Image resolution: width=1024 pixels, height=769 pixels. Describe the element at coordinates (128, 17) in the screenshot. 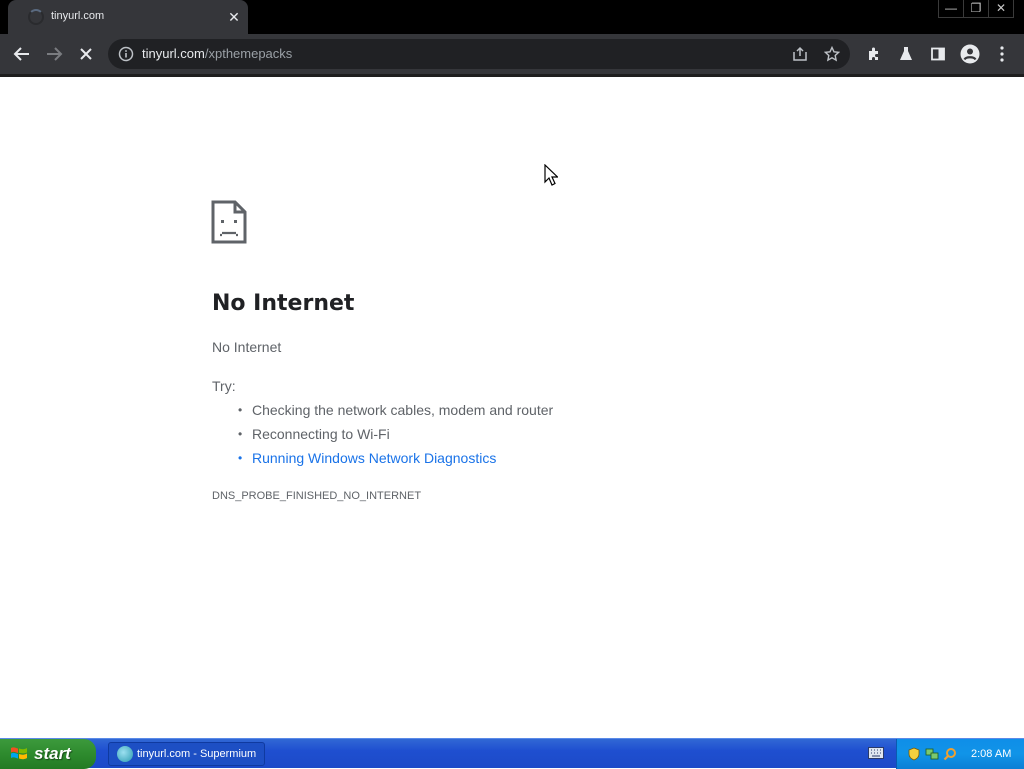

I see `browser-tab: tinyurl.com ✕` at that location.